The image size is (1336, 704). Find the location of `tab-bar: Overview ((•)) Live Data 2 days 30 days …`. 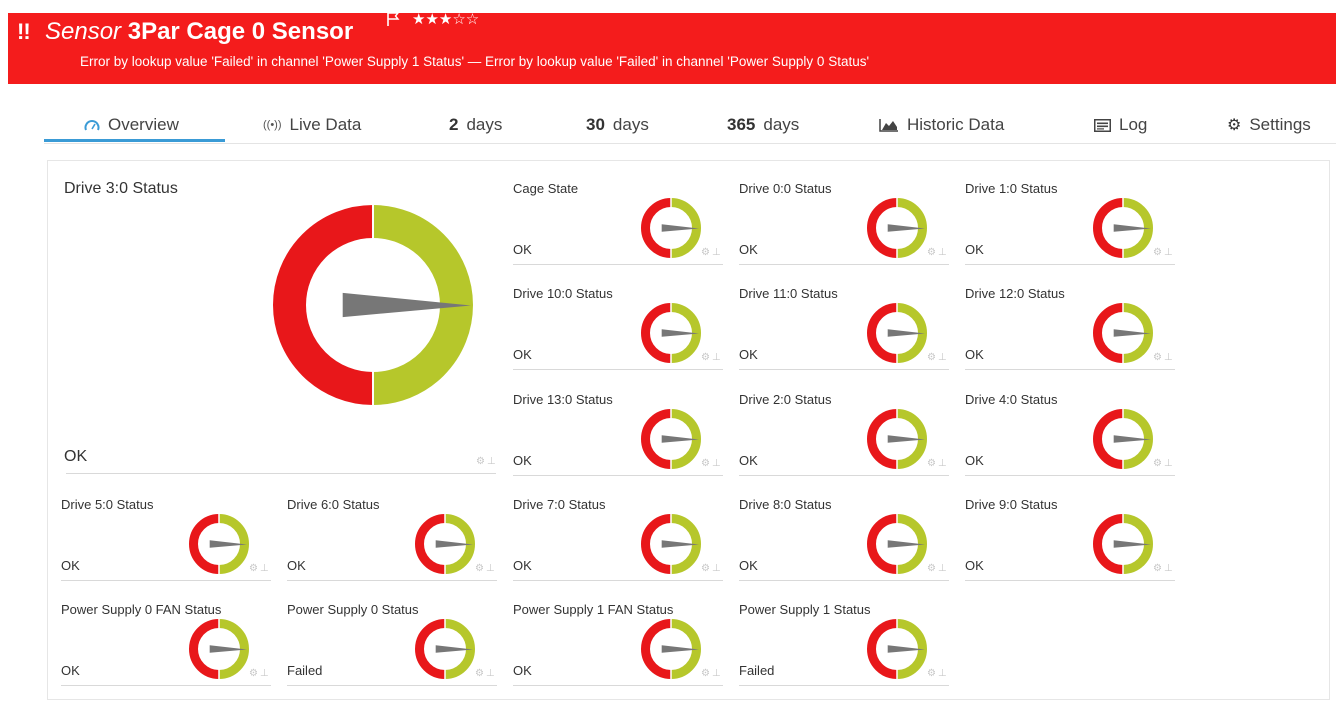

tab-bar: Overview ((•)) Live Data 2 days 30 days … is located at coordinates (690, 126).